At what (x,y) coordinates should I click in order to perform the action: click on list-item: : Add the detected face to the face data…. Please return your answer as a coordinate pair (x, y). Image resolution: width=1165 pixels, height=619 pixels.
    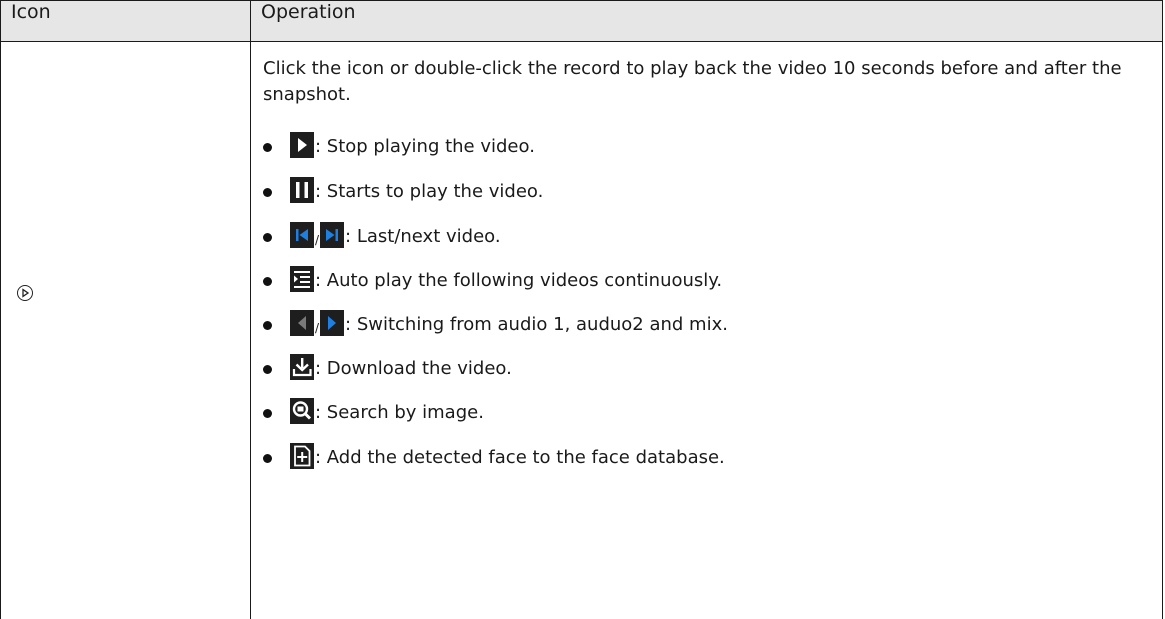
    Looking at the image, I should click on (494, 454).